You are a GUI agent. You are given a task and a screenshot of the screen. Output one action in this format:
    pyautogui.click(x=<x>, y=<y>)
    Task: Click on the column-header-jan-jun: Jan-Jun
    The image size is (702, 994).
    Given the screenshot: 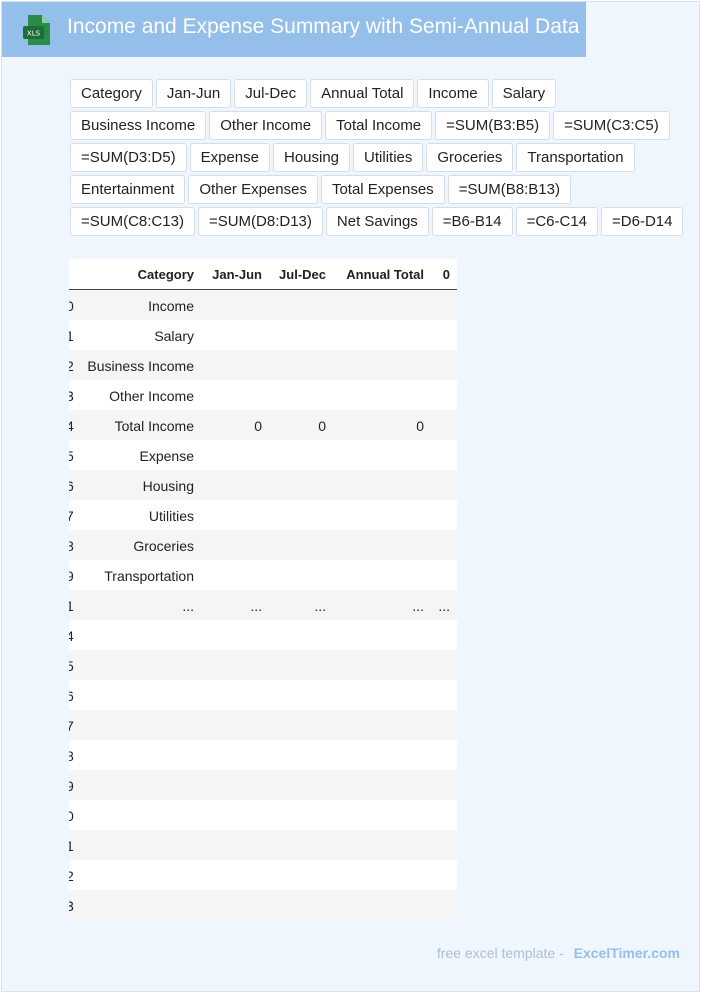 What is the action you would take?
    pyautogui.click(x=237, y=274)
    